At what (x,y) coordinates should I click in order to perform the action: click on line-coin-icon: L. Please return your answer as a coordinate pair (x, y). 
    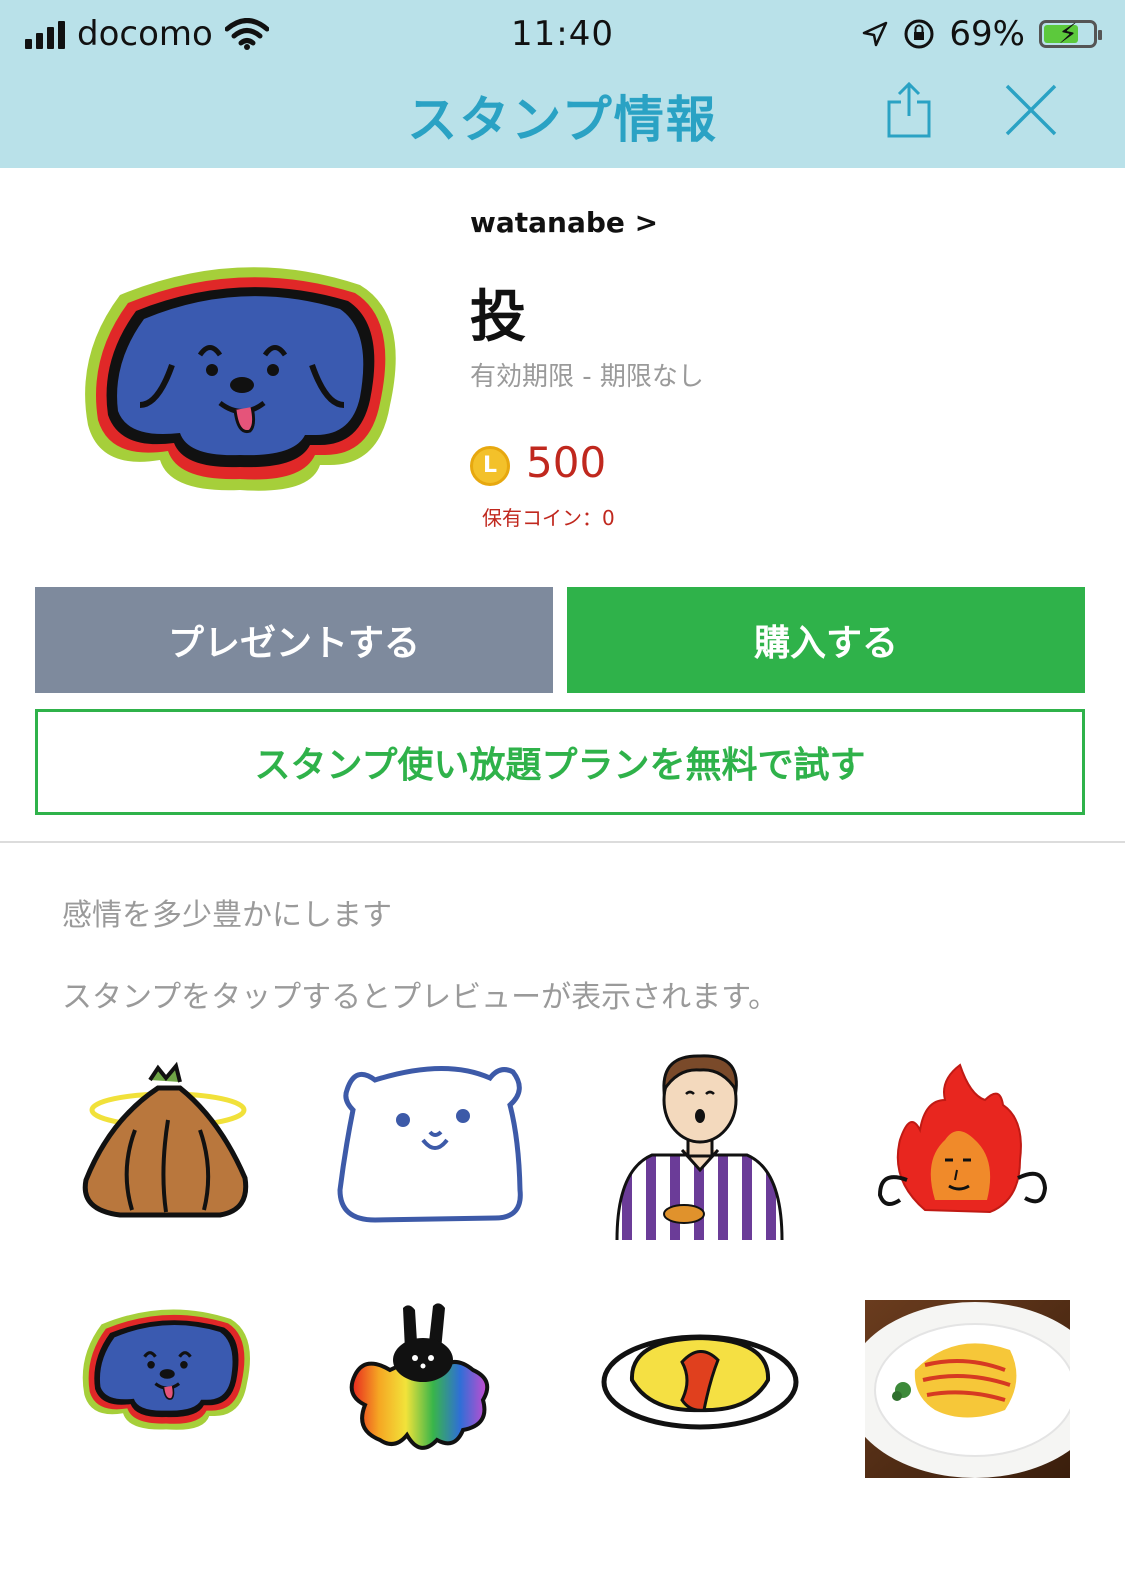
    Looking at the image, I should click on (490, 466).